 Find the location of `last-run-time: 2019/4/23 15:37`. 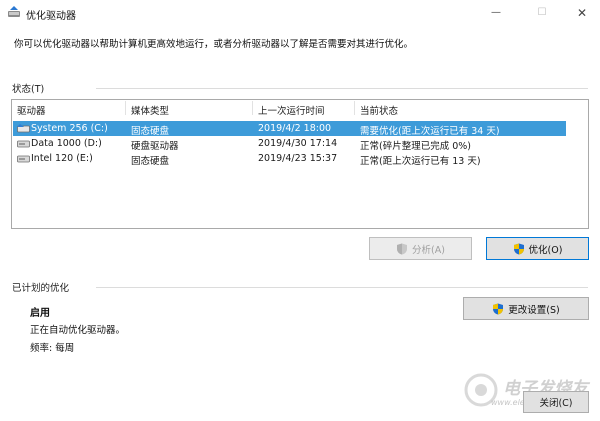

last-run-time: 2019/4/23 15:37 is located at coordinates (298, 158).